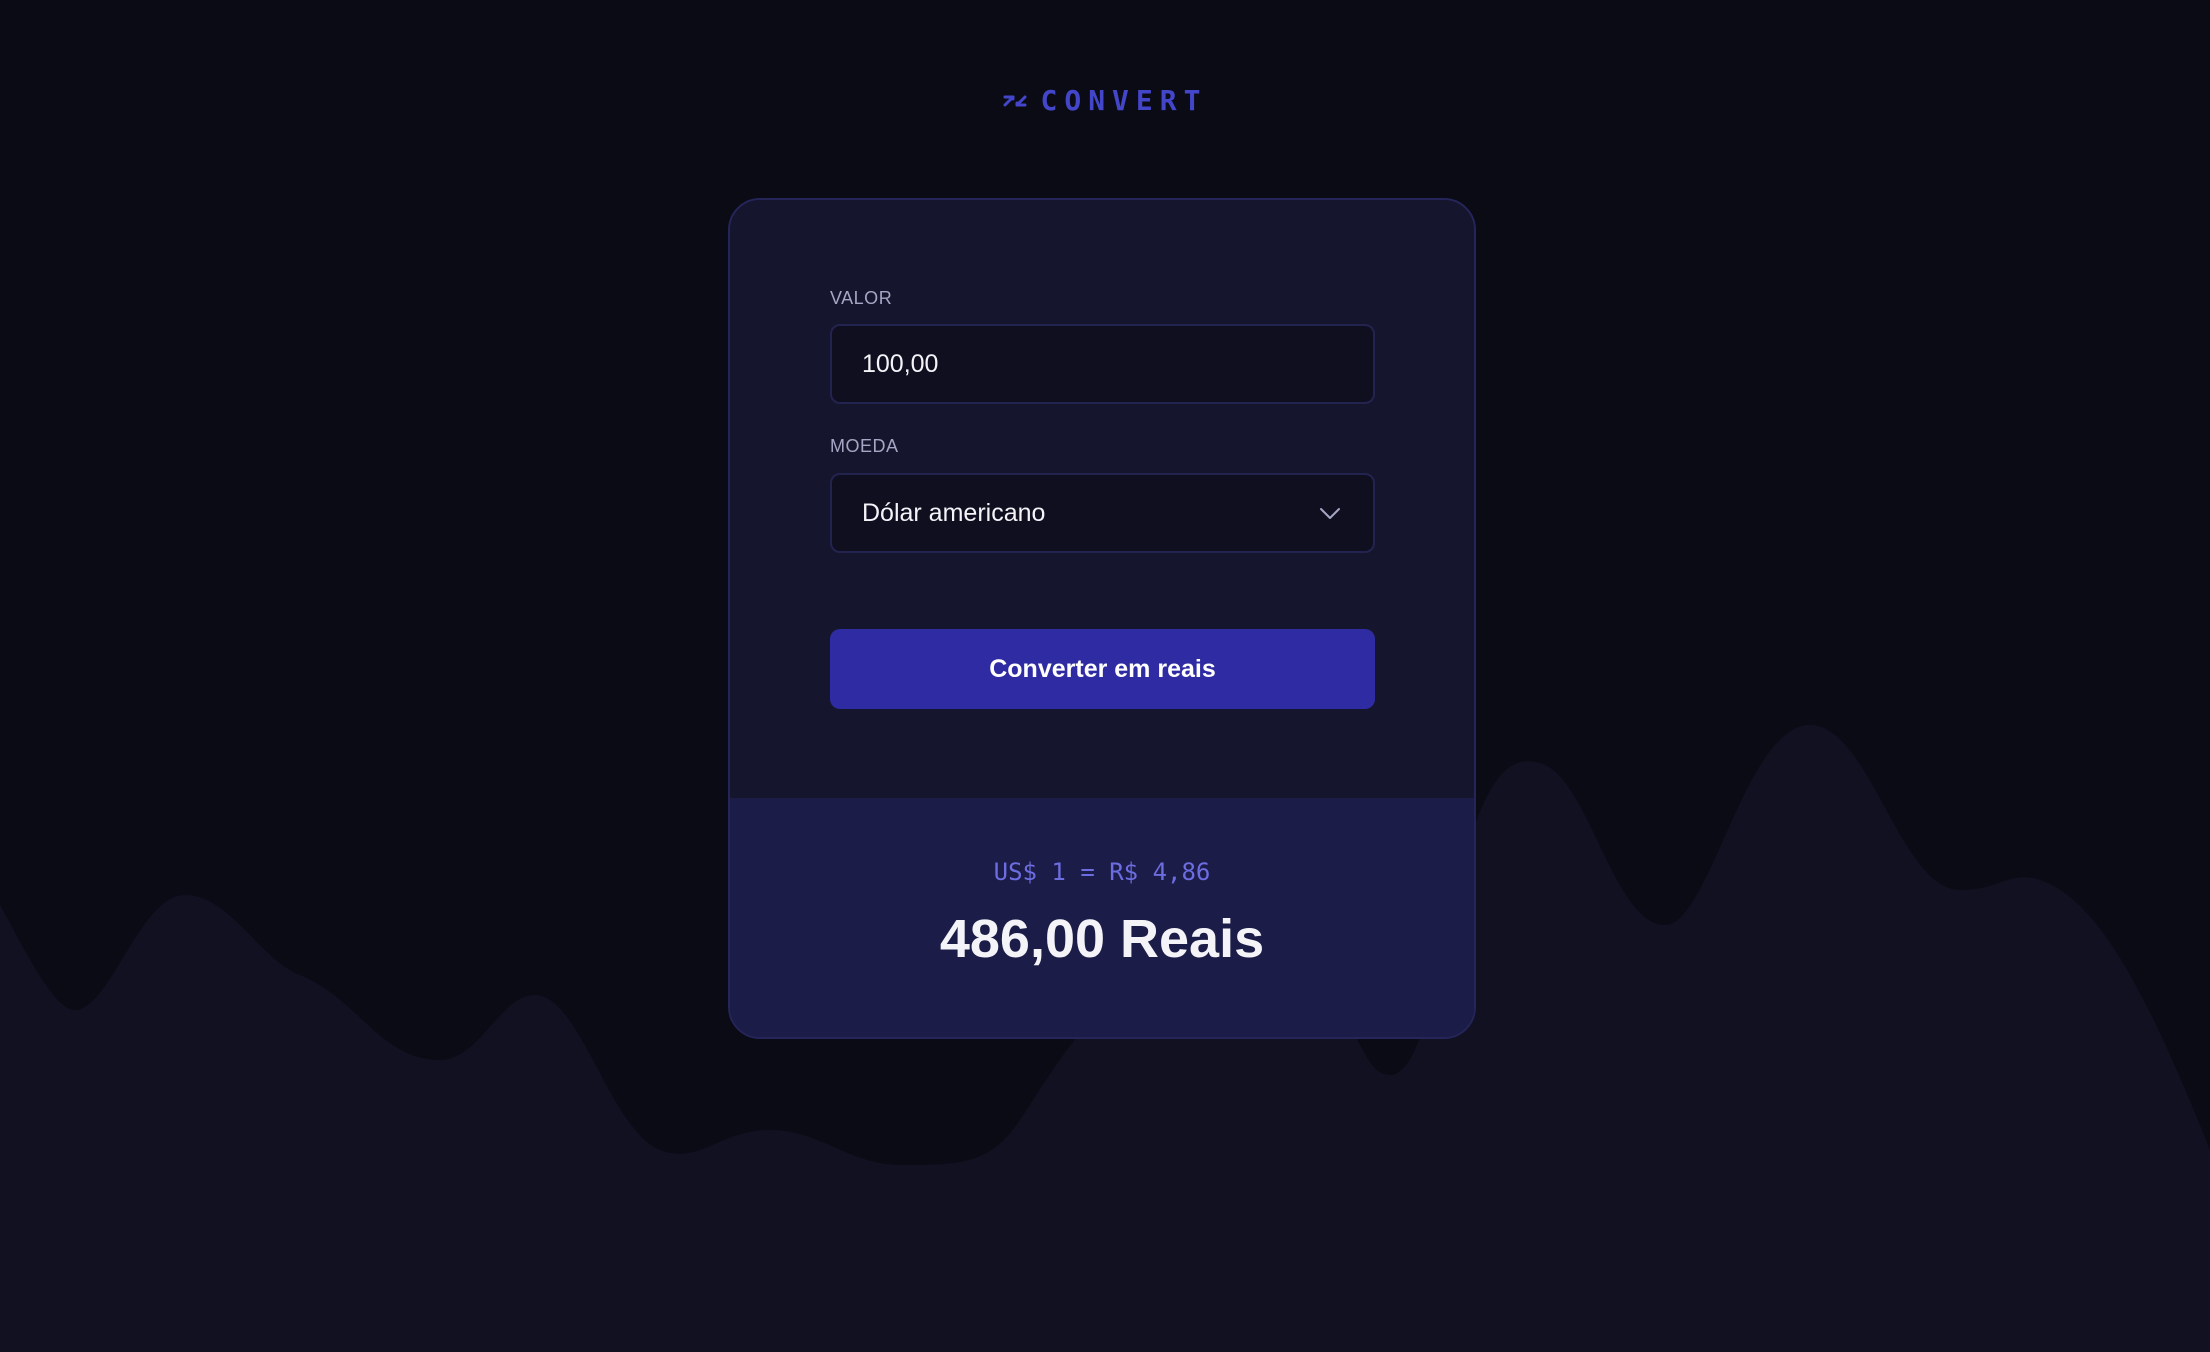 The height and width of the screenshot is (1352, 2210). I want to click on chevron-down-icon, so click(1330, 513).